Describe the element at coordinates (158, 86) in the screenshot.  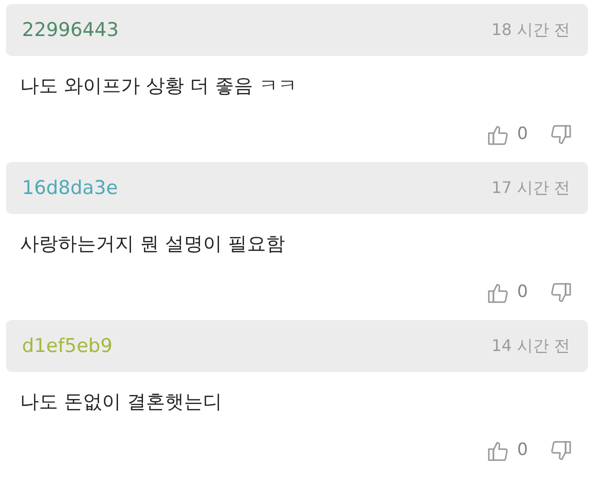
I see `comment-text: 나도 와이프가 상황 더 좋음 ㅋㅋ` at that location.